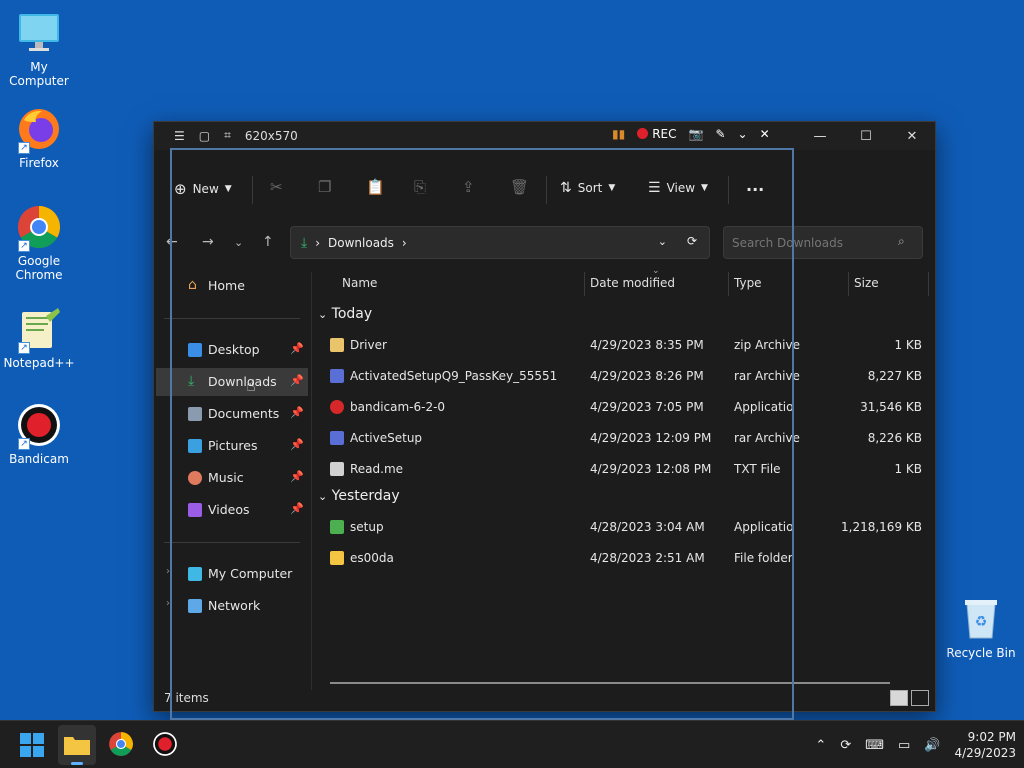 Image resolution: width=1024 pixels, height=768 pixels. I want to click on sidebar-item-desktop: Desktop 📌, so click(232, 350).